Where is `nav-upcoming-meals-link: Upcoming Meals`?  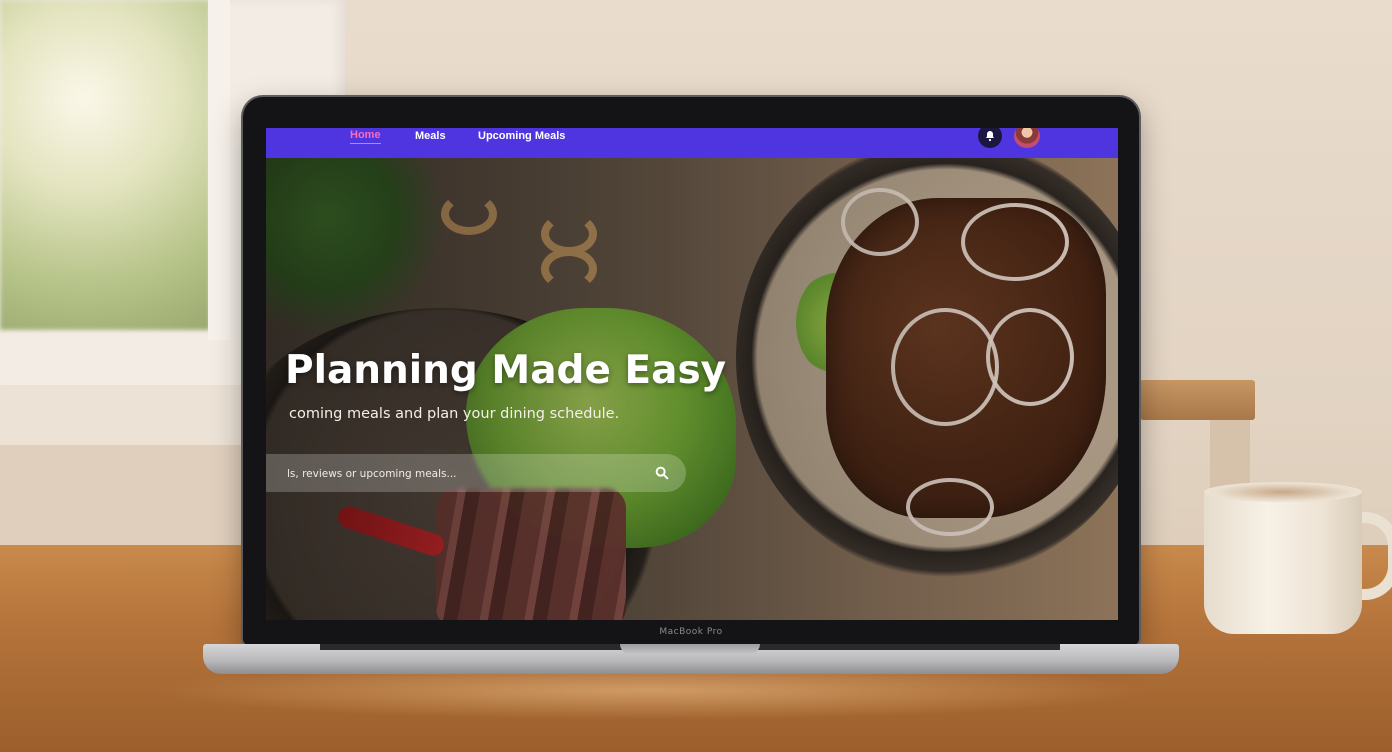
nav-upcoming-meals-link: Upcoming Meals is located at coordinates (521, 136).